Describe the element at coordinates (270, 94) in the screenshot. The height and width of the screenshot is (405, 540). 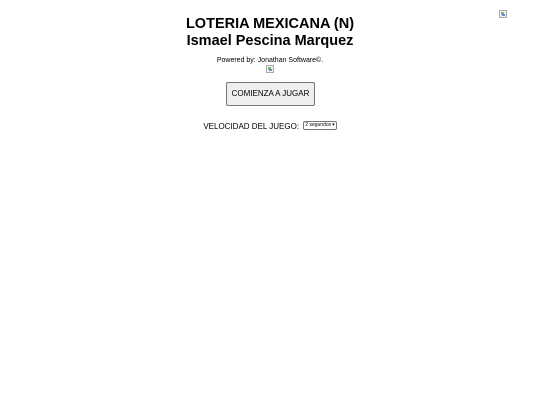
I see `start-game-button: COMIENZA A JUGAR` at that location.